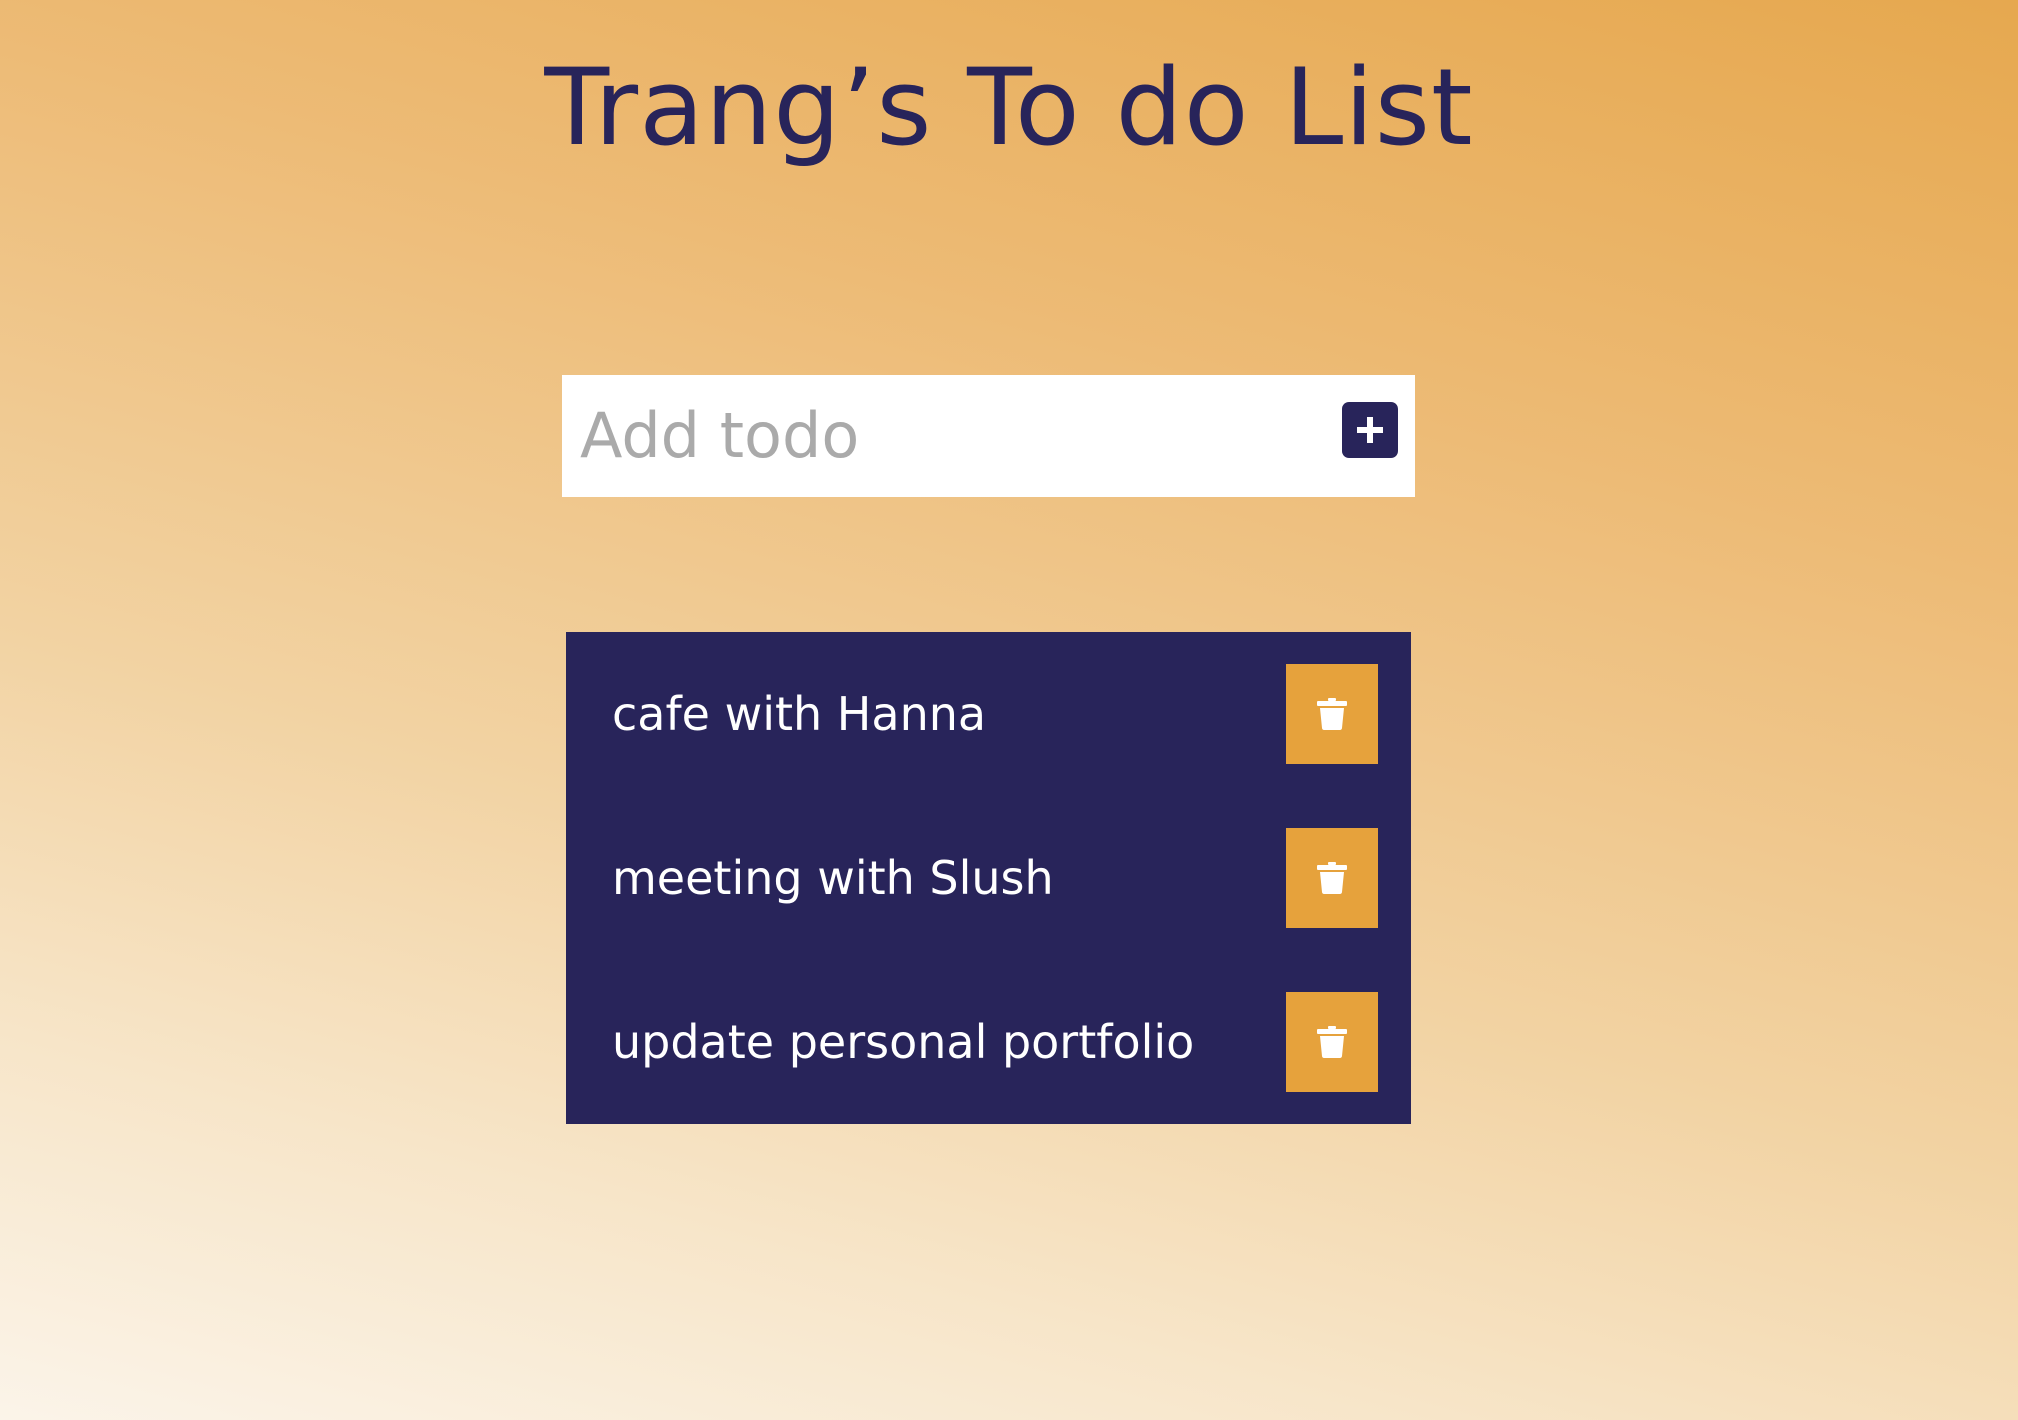 The width and height of the screenshot is (2018, 1420). I want to click on plus-icon, so click(1370, 430).